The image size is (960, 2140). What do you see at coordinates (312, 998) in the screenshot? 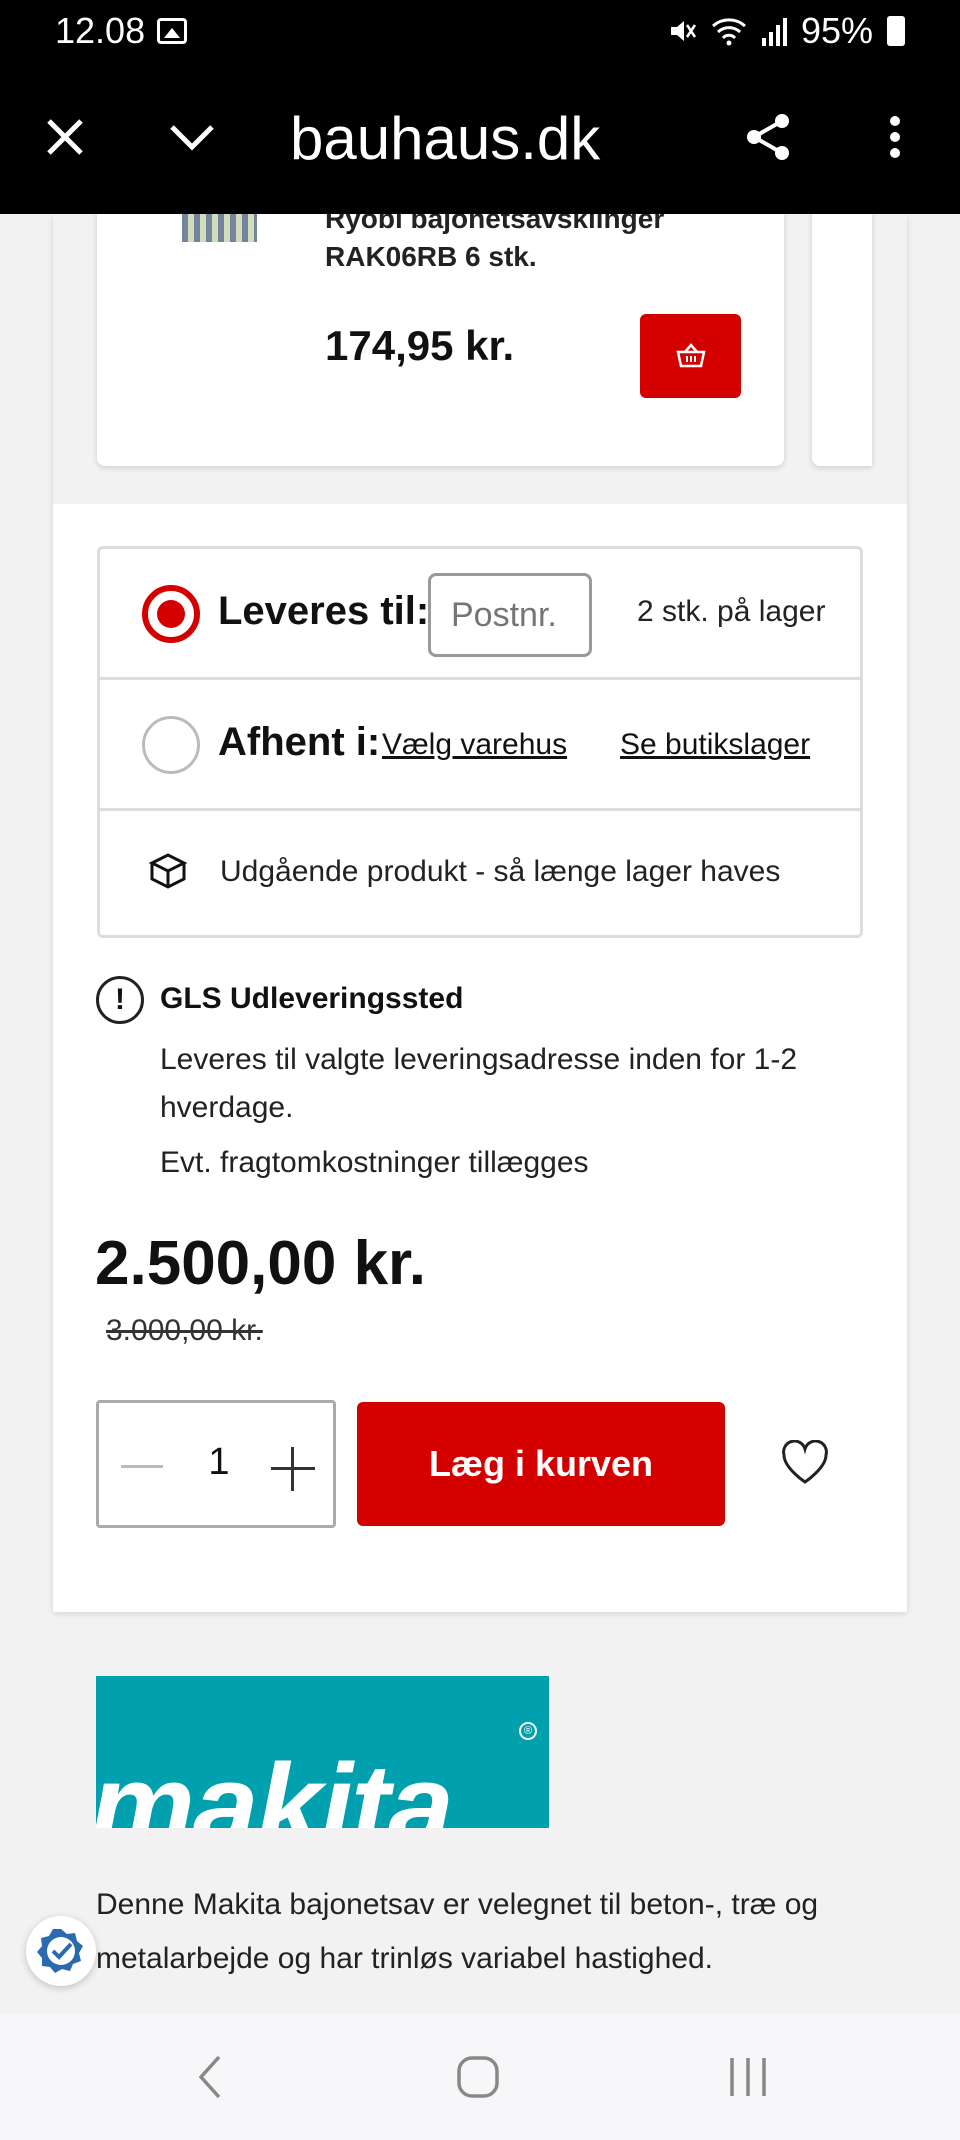
I see `shipping-title: GLS Udleveringssted` at bounding box center [312, 998].